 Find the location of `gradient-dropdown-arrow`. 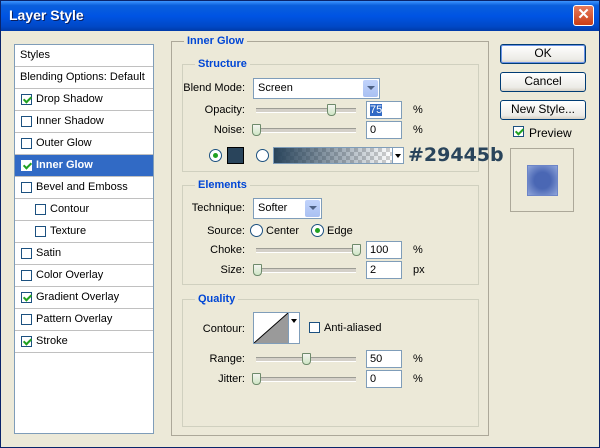

gradient-dropdown-arrow is located at coordinates (398, 155).